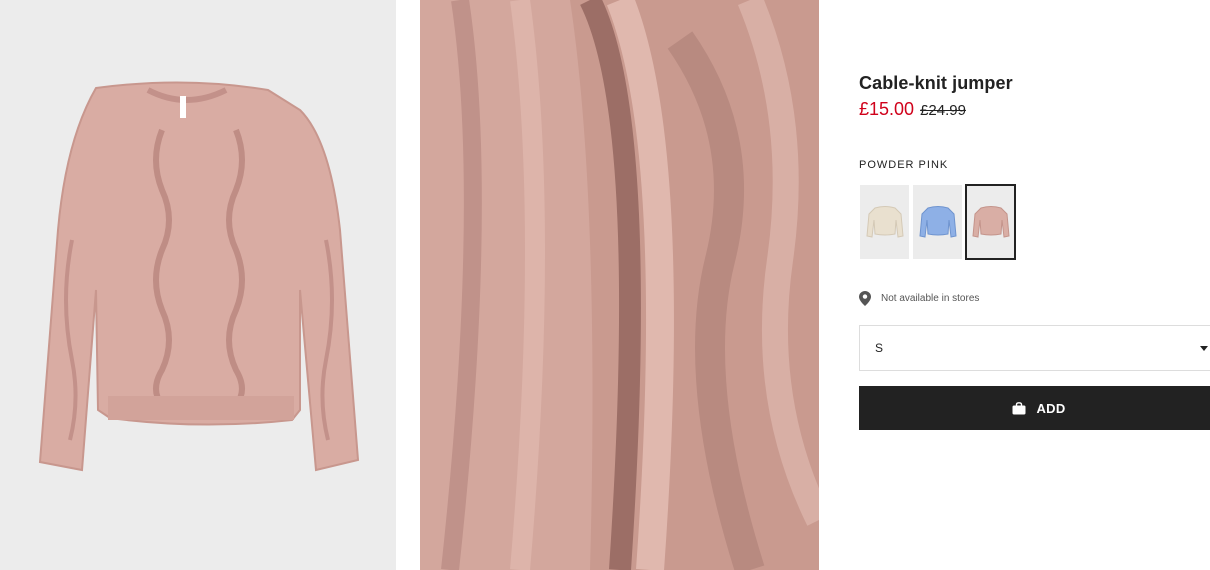 This screenshot has height=570, width=1210. I want to click on sweater-blue-thumbnail, so click(937, 222).